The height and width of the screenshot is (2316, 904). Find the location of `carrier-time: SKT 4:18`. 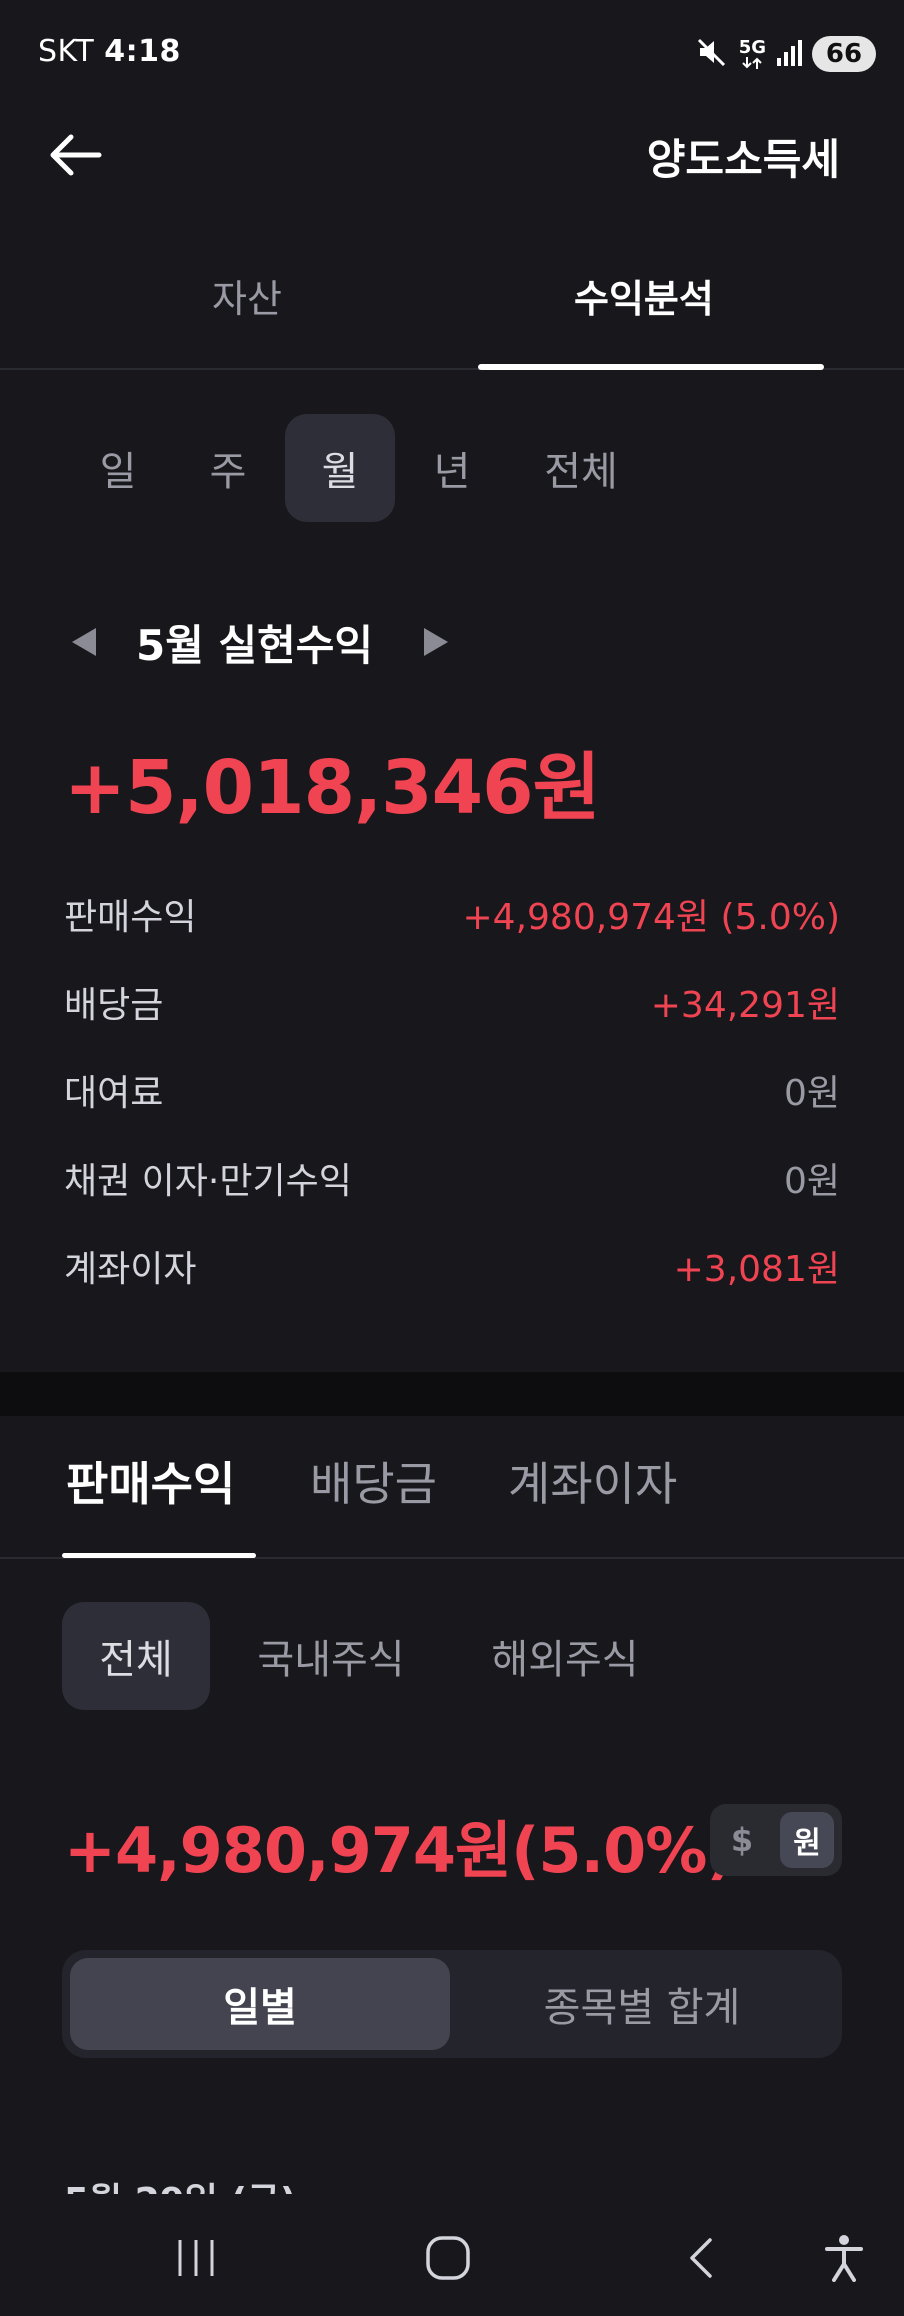

carrier-time: SKT 4:18 is located at coordinates (109, 51).